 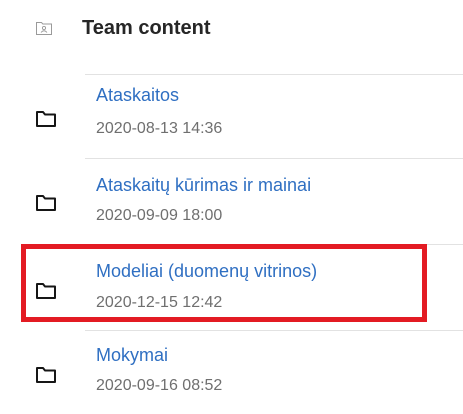 What do you see at coordinates (159, 385) in the screenshot?
I see `folder-modified-date: 2020-09-16 08:52` at bounding box center [159, 385].